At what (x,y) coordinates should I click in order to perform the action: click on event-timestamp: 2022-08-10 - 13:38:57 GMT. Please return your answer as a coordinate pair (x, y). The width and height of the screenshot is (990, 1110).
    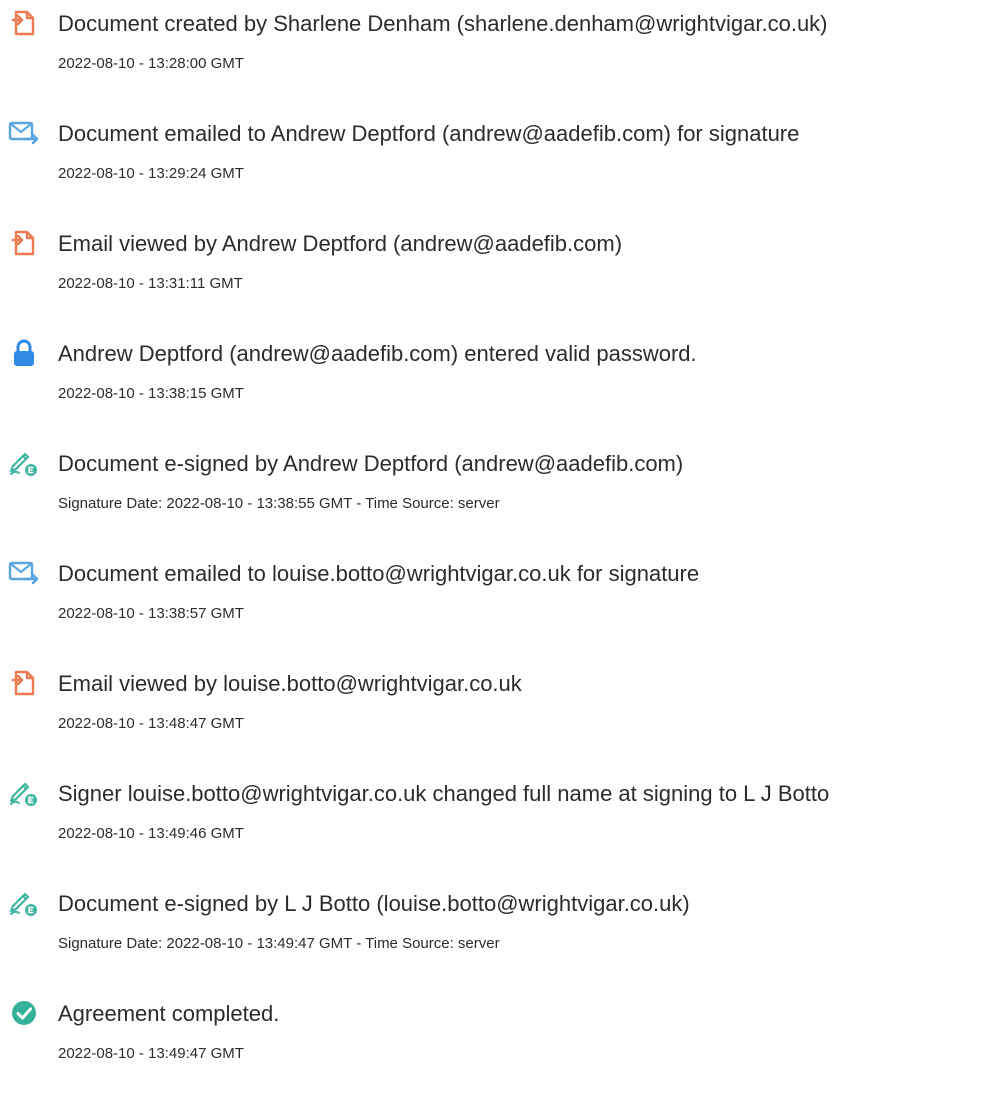
    Looking at the image, I should click on (151, 613).